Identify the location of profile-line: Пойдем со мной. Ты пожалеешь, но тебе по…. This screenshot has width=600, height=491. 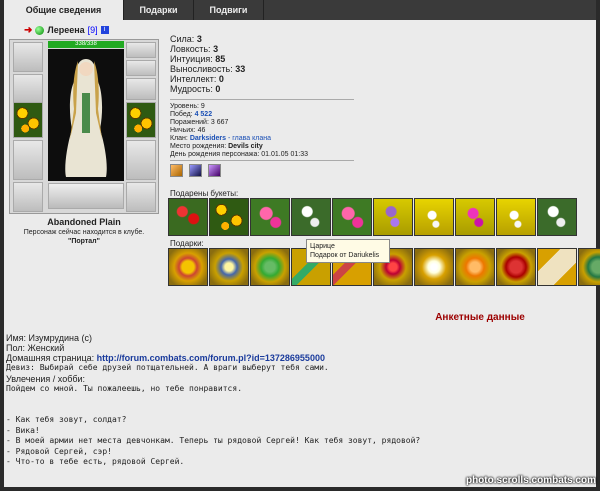
(124, 388).